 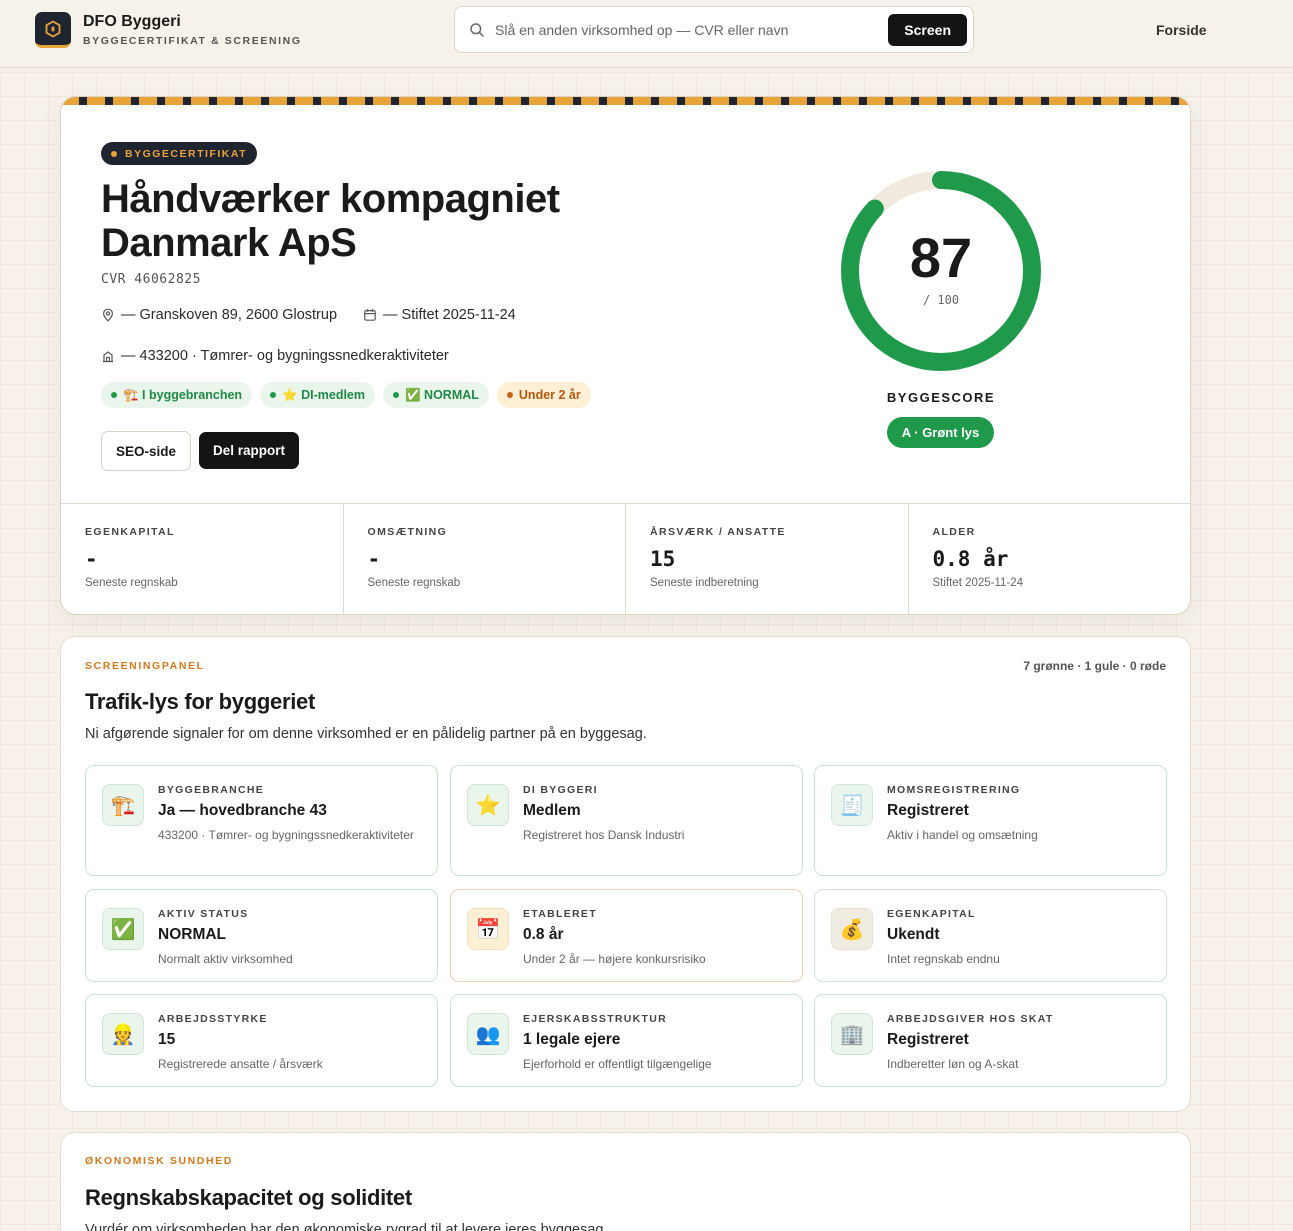 I want to click on card-value: 0.8 år, so click(x=543, y=934).